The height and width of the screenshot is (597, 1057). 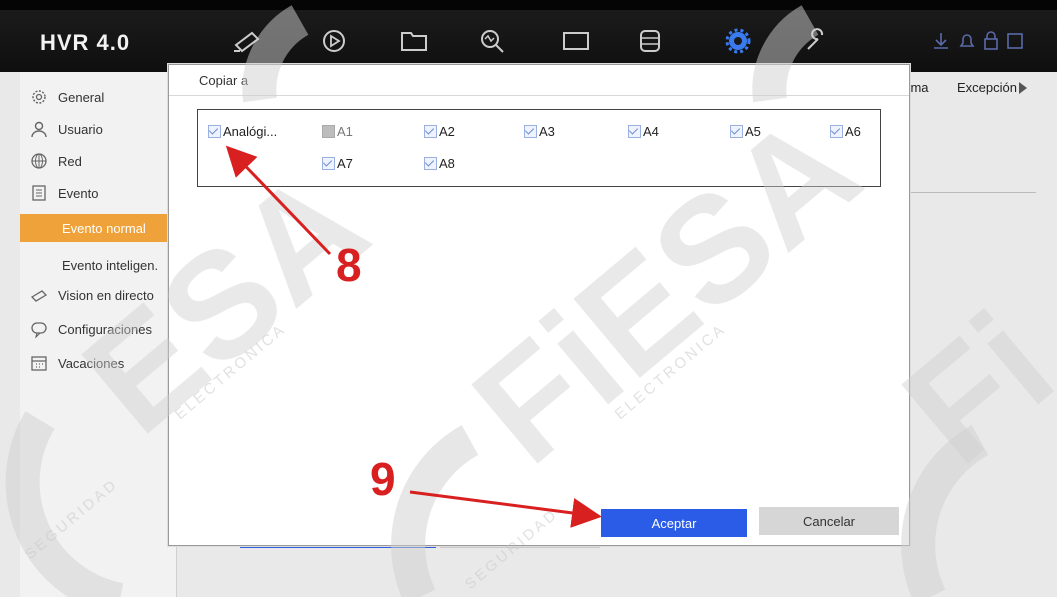 I want to click on sidebar-item-label: Evento normal, so click(x=104, y=228).